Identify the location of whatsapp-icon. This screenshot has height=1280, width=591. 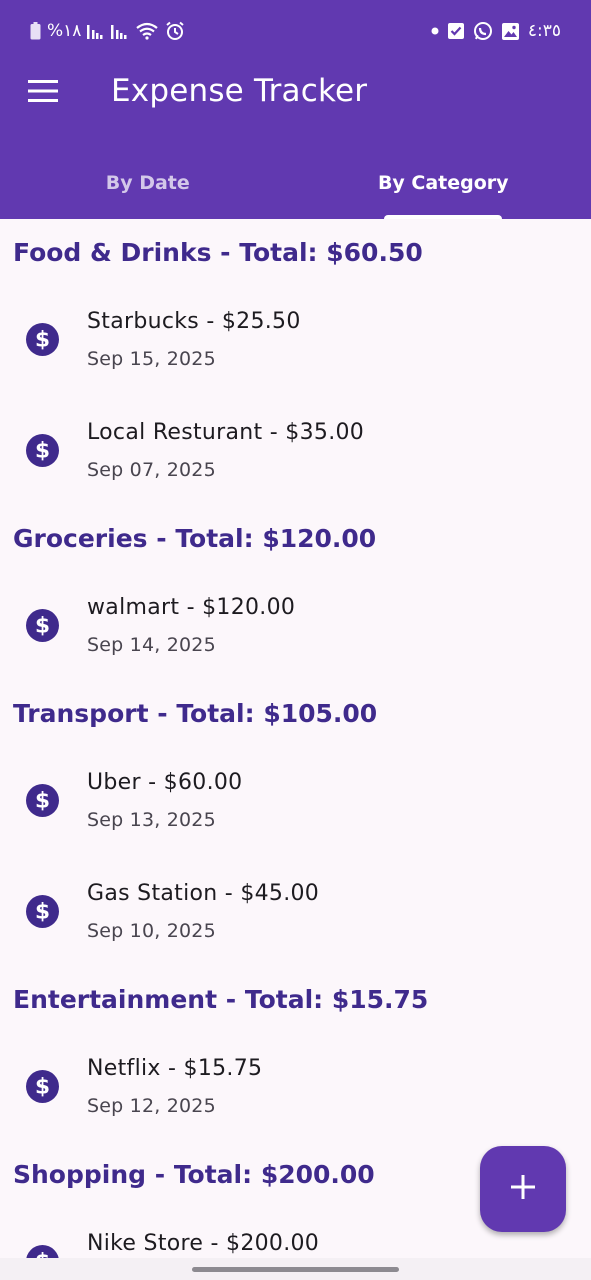
(483, 31).